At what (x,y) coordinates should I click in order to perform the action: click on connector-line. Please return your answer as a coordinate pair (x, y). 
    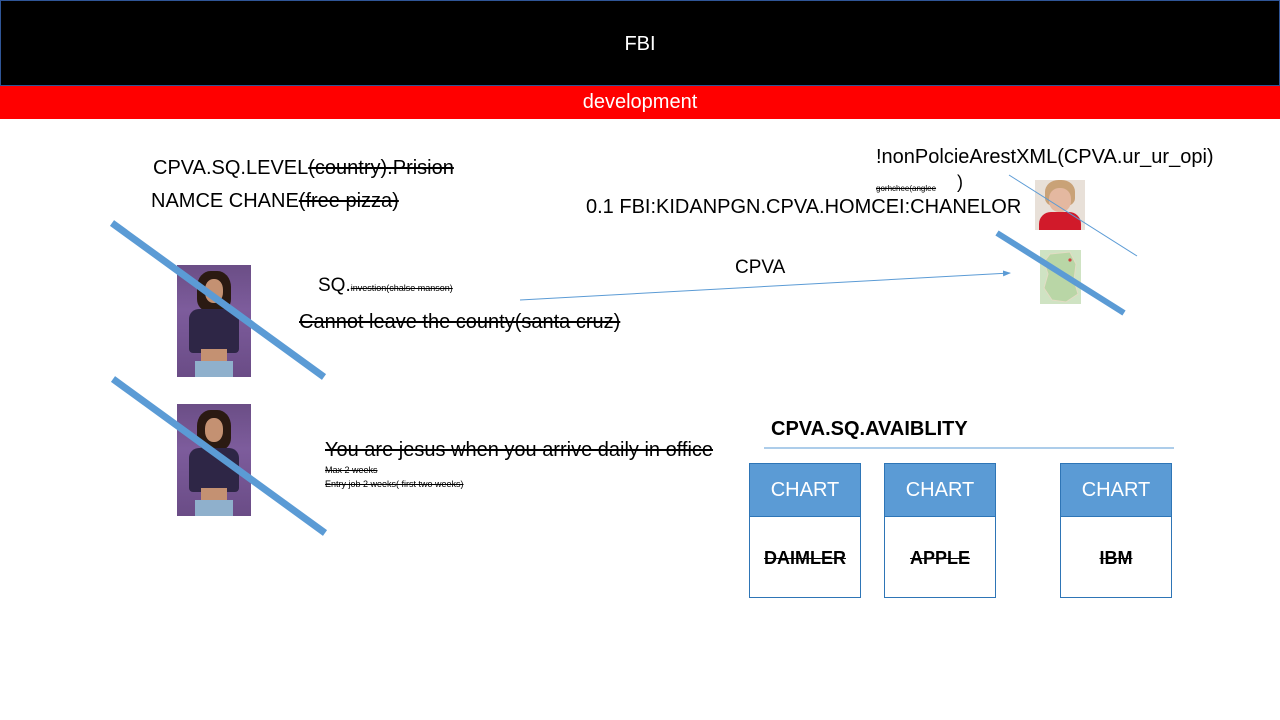
    Looking at the image, I should click on (1073, 215).